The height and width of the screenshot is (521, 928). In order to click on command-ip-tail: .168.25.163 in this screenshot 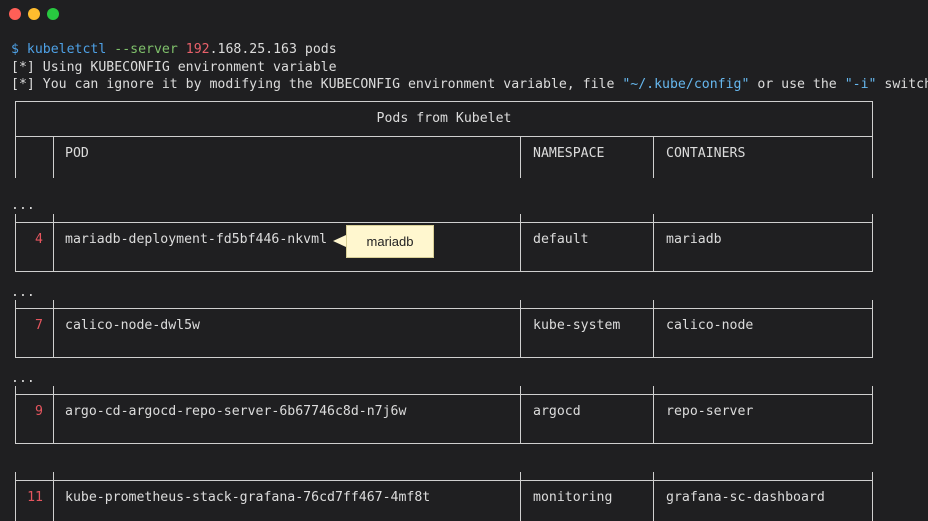, I will do `click(253, 49)`.